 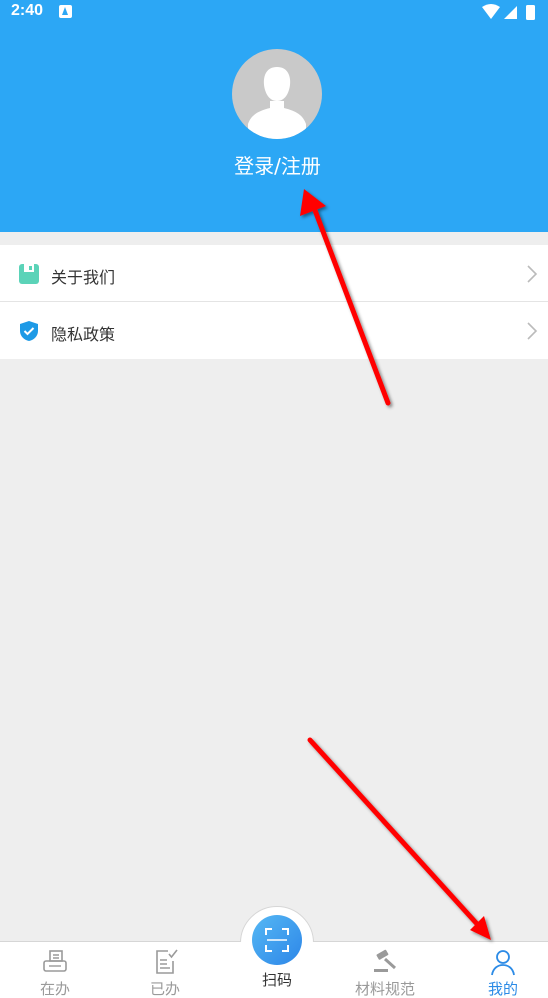 I want to click on scan-button, so click(x=277, y=940).